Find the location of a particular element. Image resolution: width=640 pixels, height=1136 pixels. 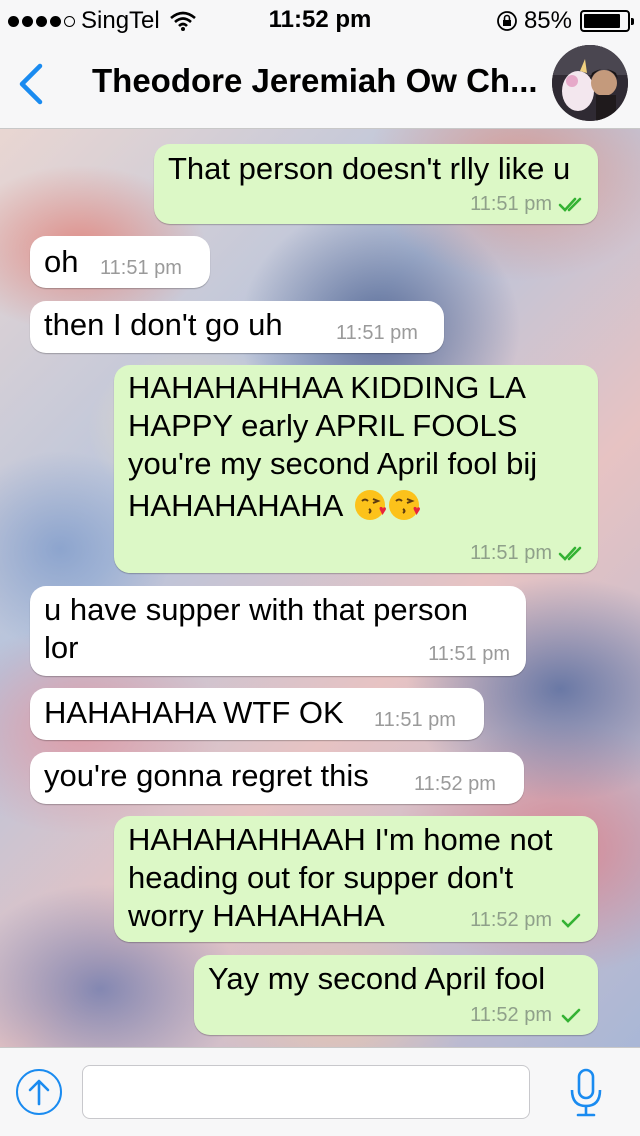

message-bubble-outgoing: Yay my second April fool 11:52 pm is located at coordinates (396, 995).